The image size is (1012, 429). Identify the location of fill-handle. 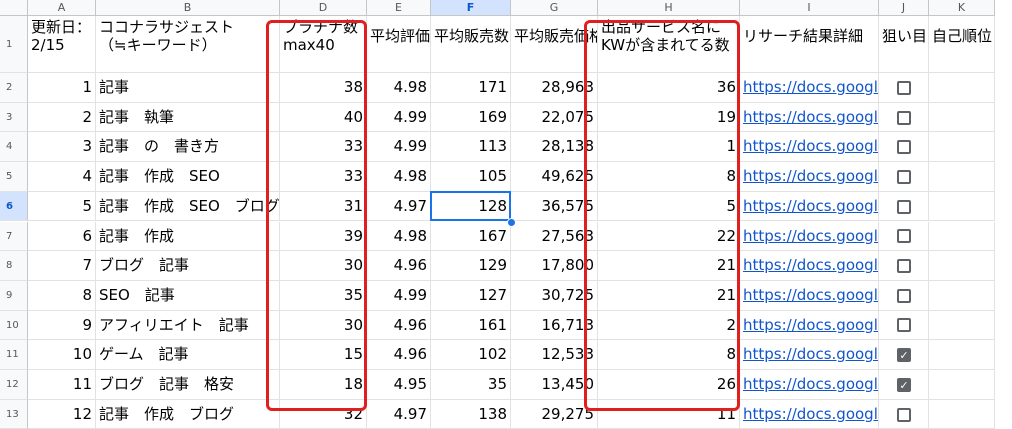
(511, 222).